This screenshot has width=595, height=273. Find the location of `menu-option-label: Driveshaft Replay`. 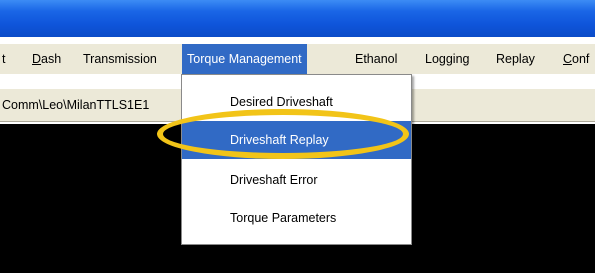

menu-option-label: Driveshaft Replay is located at coordinates (279, 140).